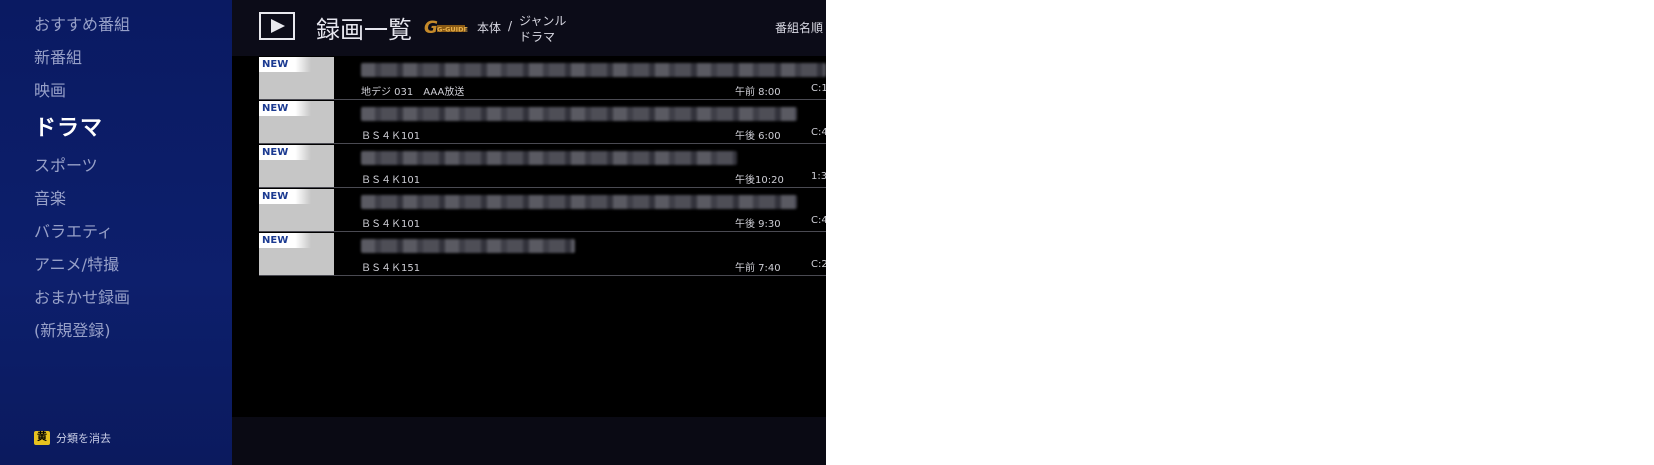 Image resolution: width=1654 pixels, height=465 pixels. Describe the element at coordinates (277, 26) in the screenshot. I see `play-icon` at that location.